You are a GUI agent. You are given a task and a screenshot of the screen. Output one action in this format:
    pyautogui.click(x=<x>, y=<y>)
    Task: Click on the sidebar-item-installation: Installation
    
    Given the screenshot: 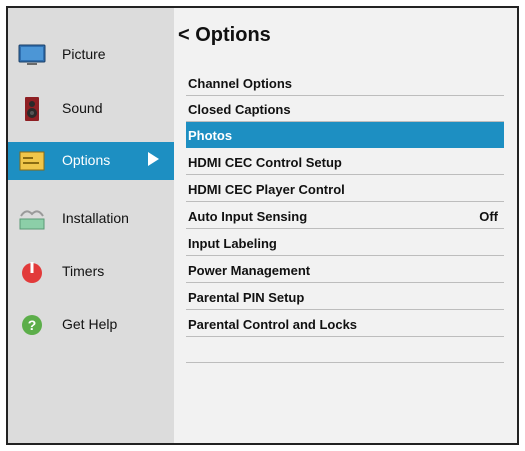 What is the action you would take?
    pyautogui.click(x=91, y=219)
    